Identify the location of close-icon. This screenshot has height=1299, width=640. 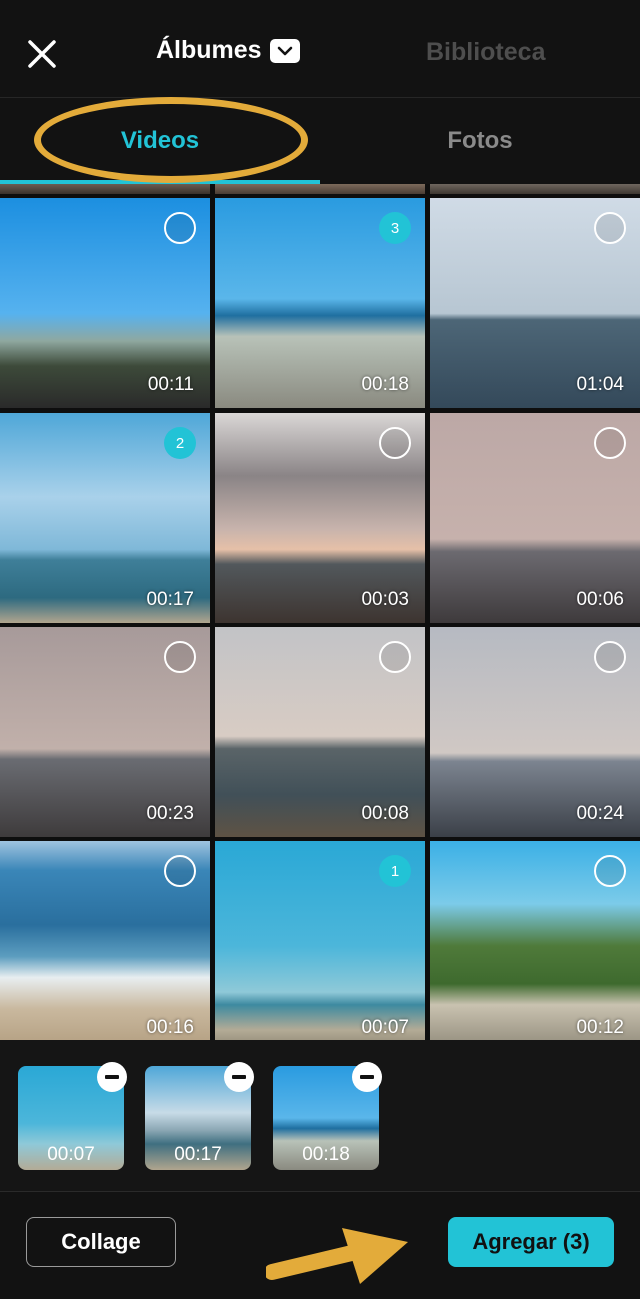
(42, 54).